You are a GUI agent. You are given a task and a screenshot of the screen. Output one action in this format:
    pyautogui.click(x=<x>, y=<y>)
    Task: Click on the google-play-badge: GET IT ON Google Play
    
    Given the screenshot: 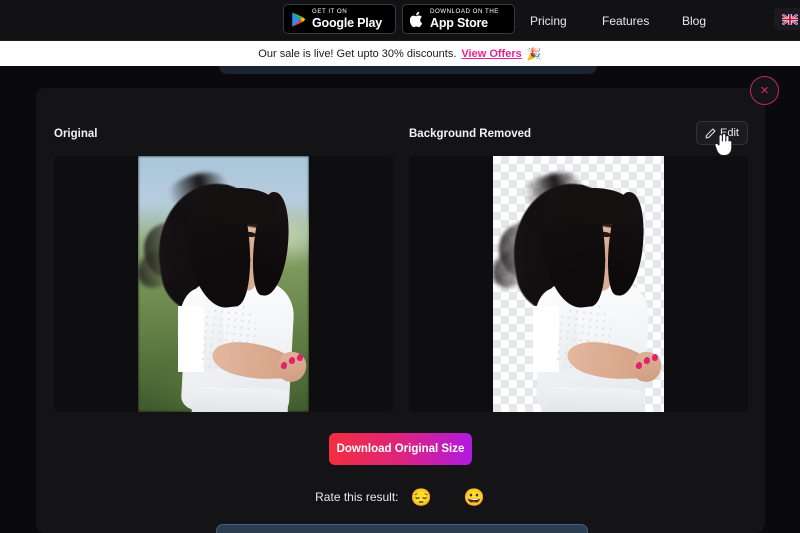 What is the action you would take?
    pyautogui.click(x=339, y=19)
    